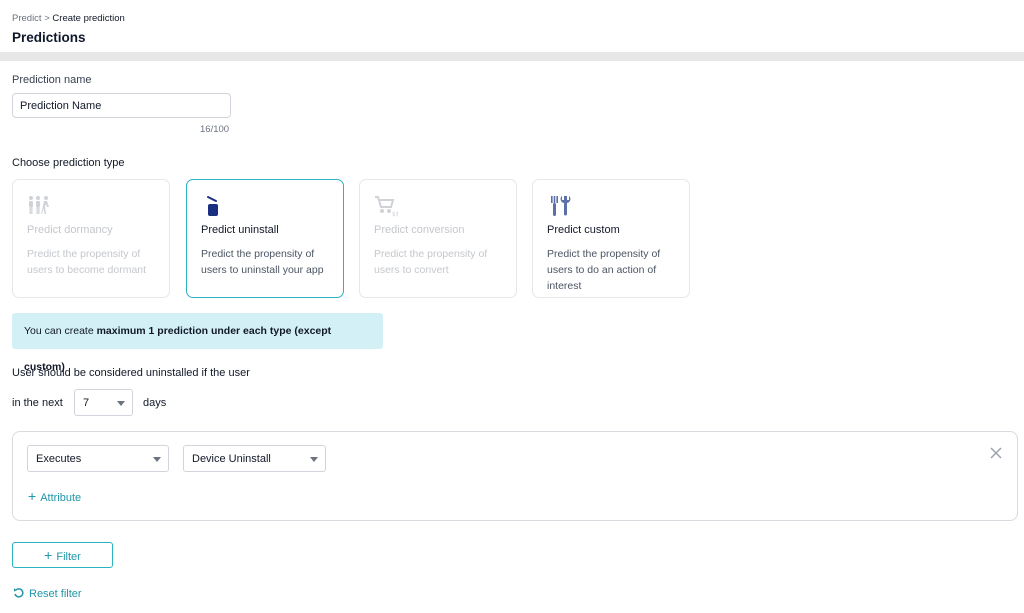 The image size is (1024, 613). What do you see at coordinates (559, 206) in the screenshot?
I see `tools-icon` at bounding box center [559, 206].